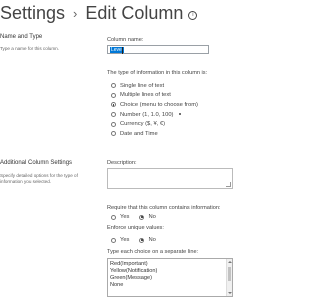 The height and width of the screenshot is (300, 320). What do you see at coordinates (229, 274) in the screenshot?
I see `scroll-thumb` at bounding box center [229, 274].